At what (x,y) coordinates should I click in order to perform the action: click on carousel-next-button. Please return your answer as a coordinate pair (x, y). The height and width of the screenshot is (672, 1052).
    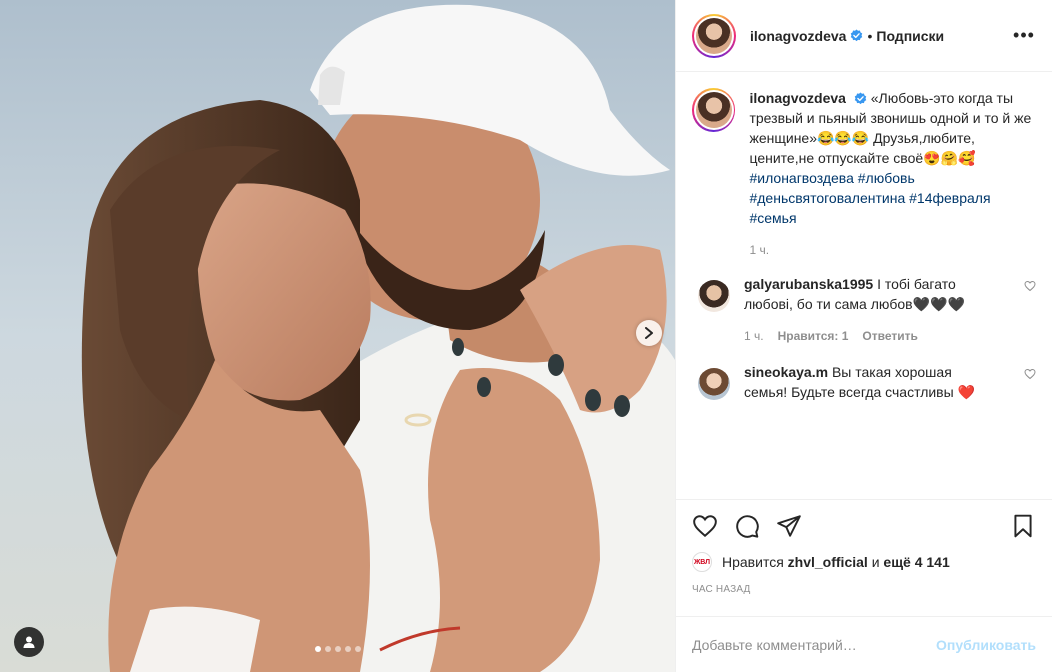
    Looking at the image, I should click on (649, 333).